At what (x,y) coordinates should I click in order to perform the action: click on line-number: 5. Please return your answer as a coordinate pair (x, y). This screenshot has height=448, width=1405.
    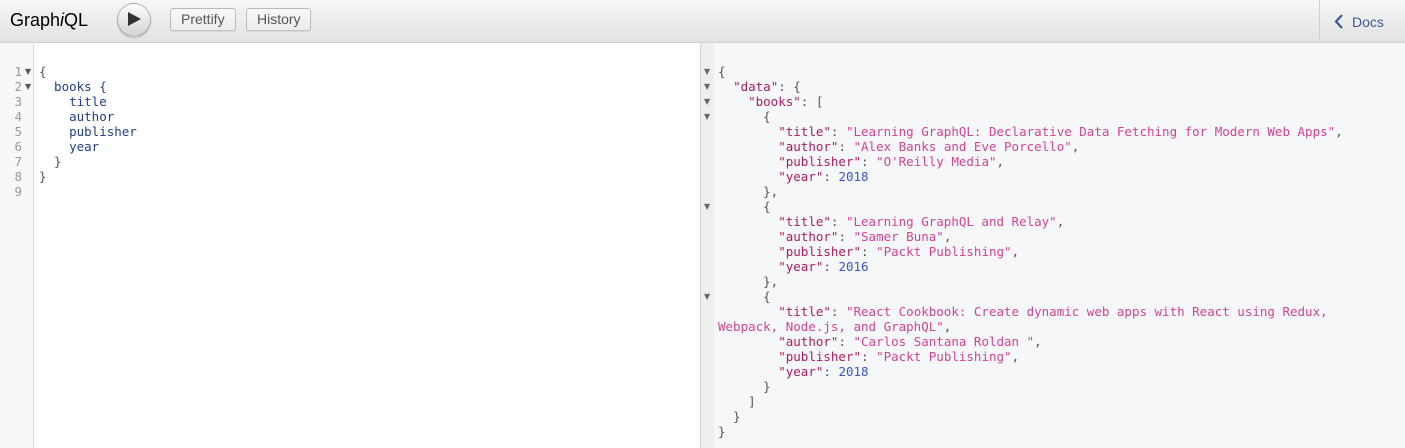
    Looking at the image, I should click on (18, 131).